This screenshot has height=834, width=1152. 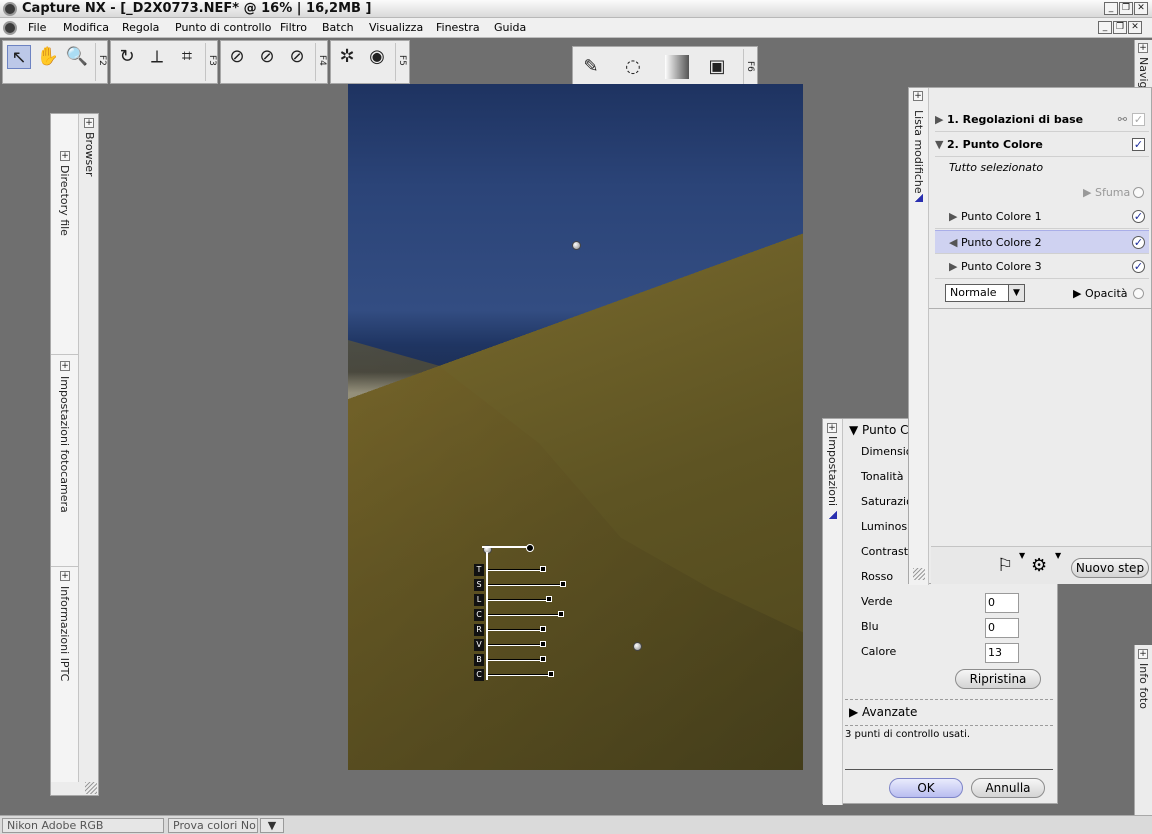 I want to click on size-slider-handle, so click(x=530, y=548).